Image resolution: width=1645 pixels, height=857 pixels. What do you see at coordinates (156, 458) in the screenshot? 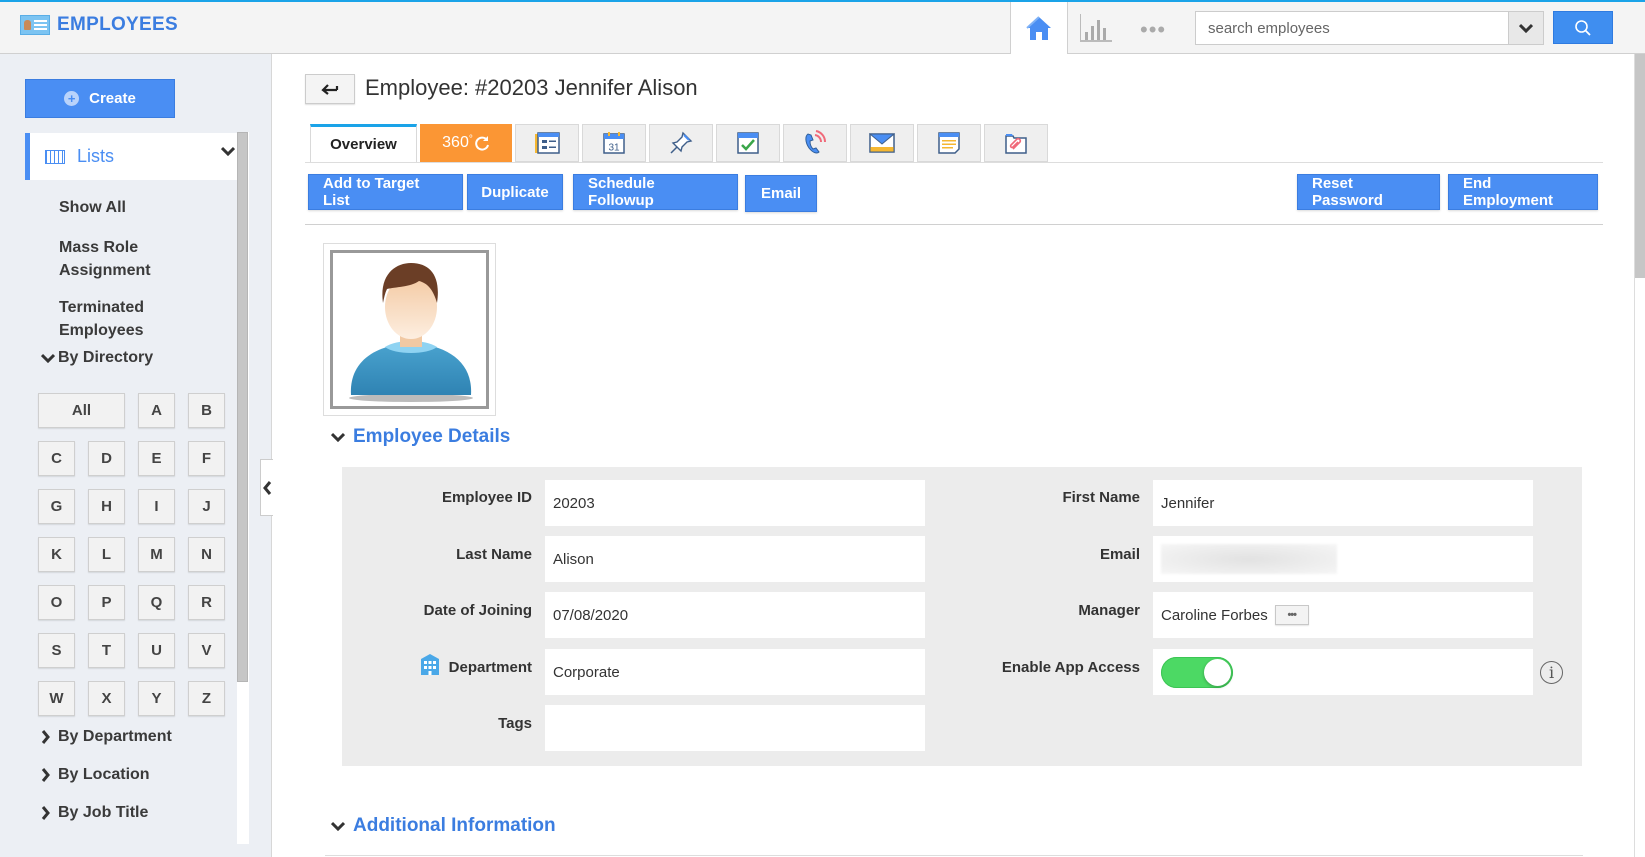
I see `alpha-button: E` at bounding box center [156, 458].